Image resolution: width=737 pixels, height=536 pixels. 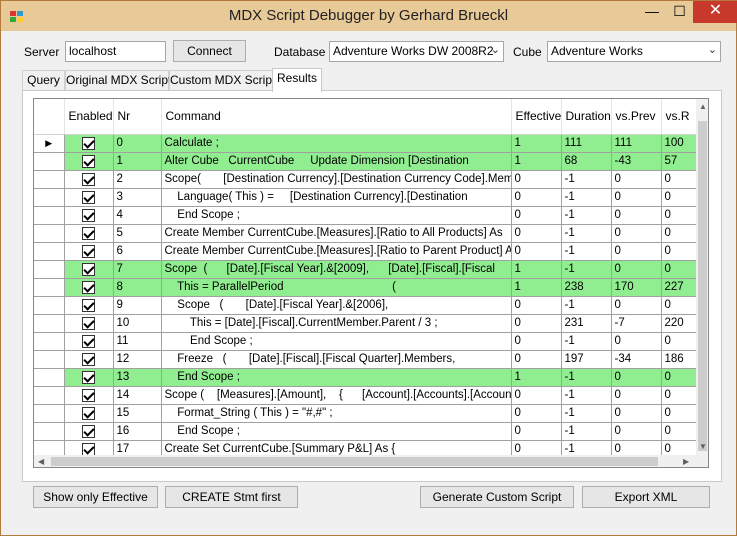 What do you see at coordinates (536, 269) in the screenshot?
I see `effective-cell: 1` at bounding box center [536, 269].